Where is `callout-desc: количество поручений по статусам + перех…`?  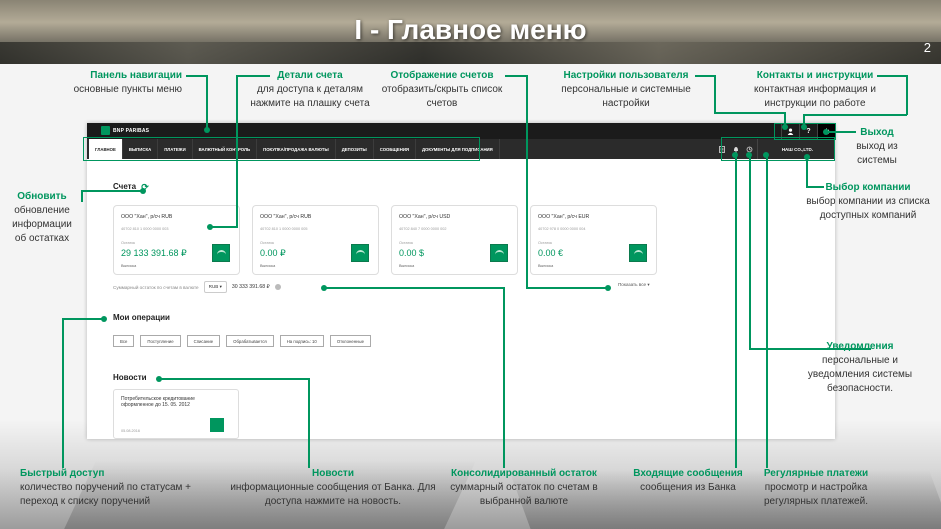
callout-desc: количество поручений по статусам + перех… is located at coordinates (106, 494).